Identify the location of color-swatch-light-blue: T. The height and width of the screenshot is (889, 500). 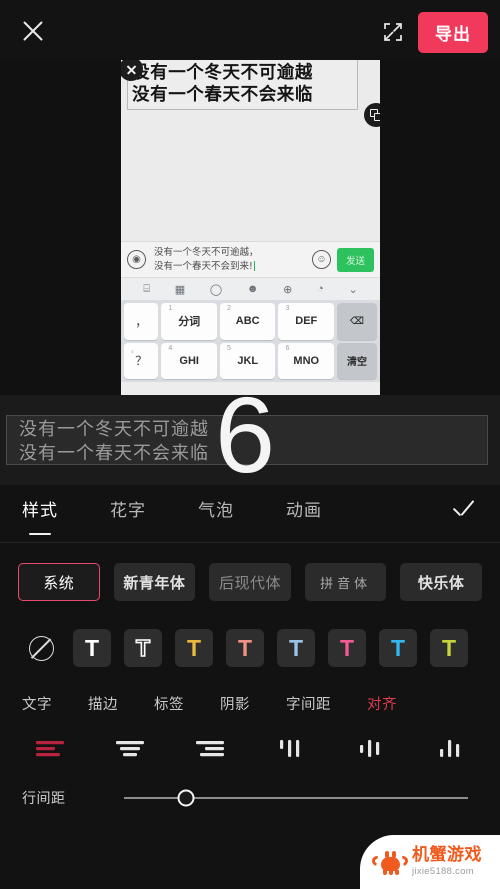
(296, 648).